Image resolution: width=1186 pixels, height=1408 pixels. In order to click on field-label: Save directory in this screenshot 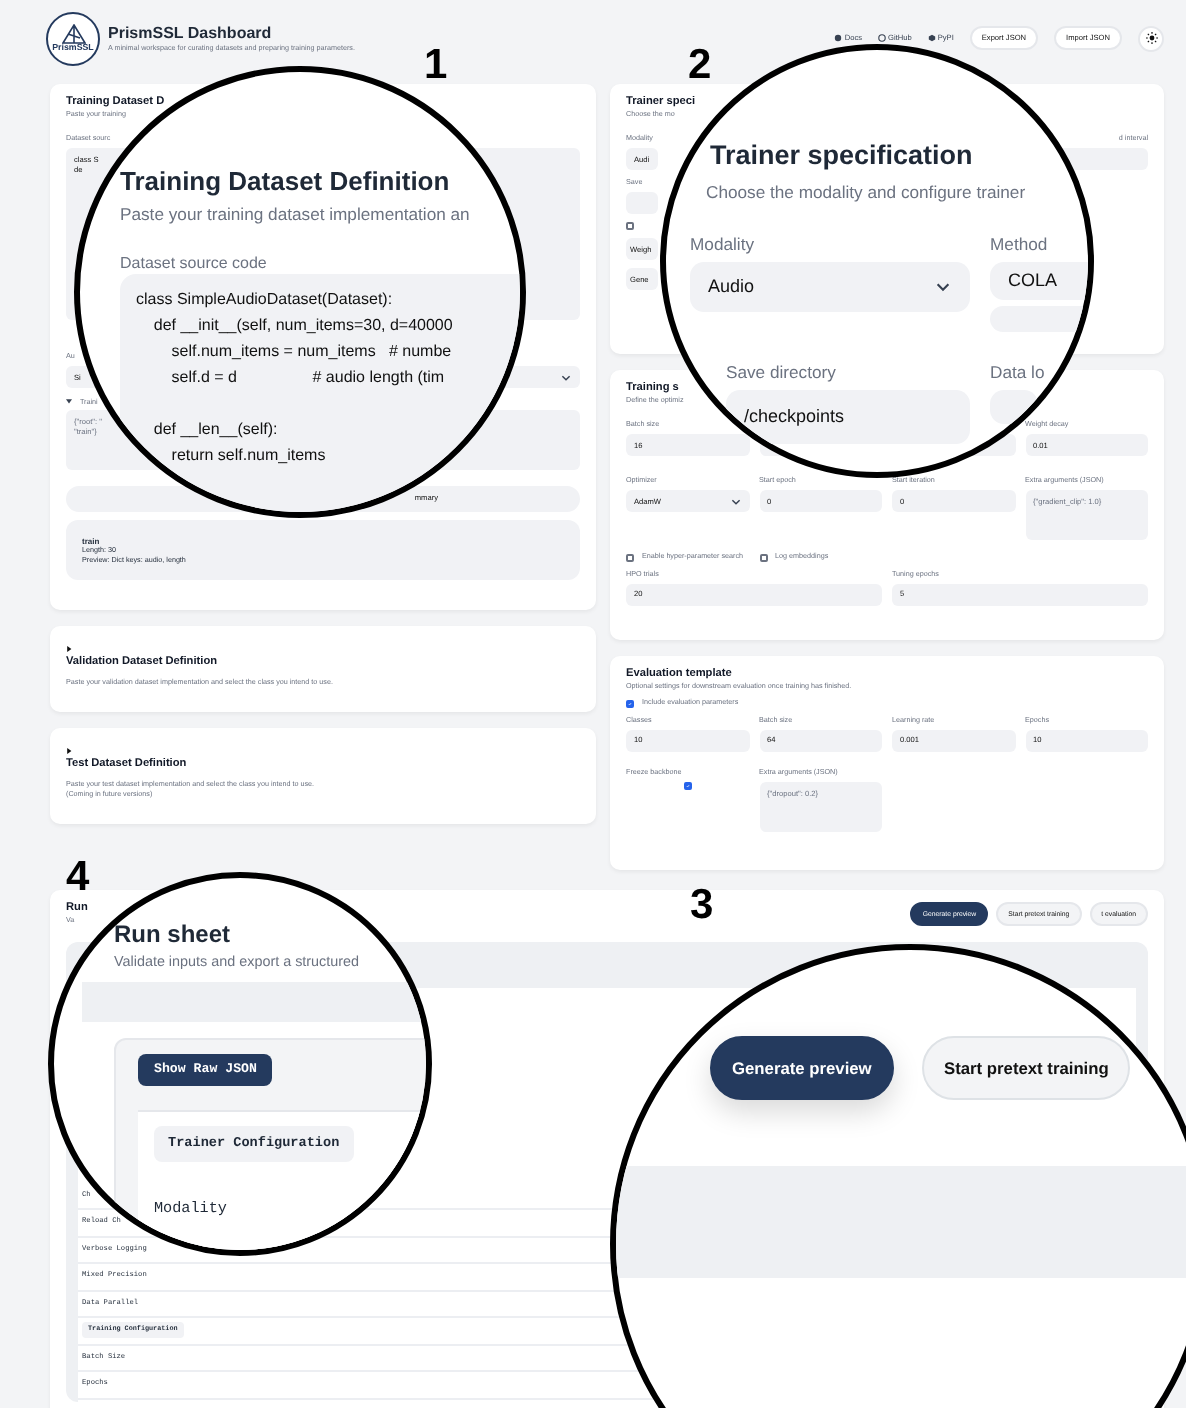, I will do `click(781, 373)`.